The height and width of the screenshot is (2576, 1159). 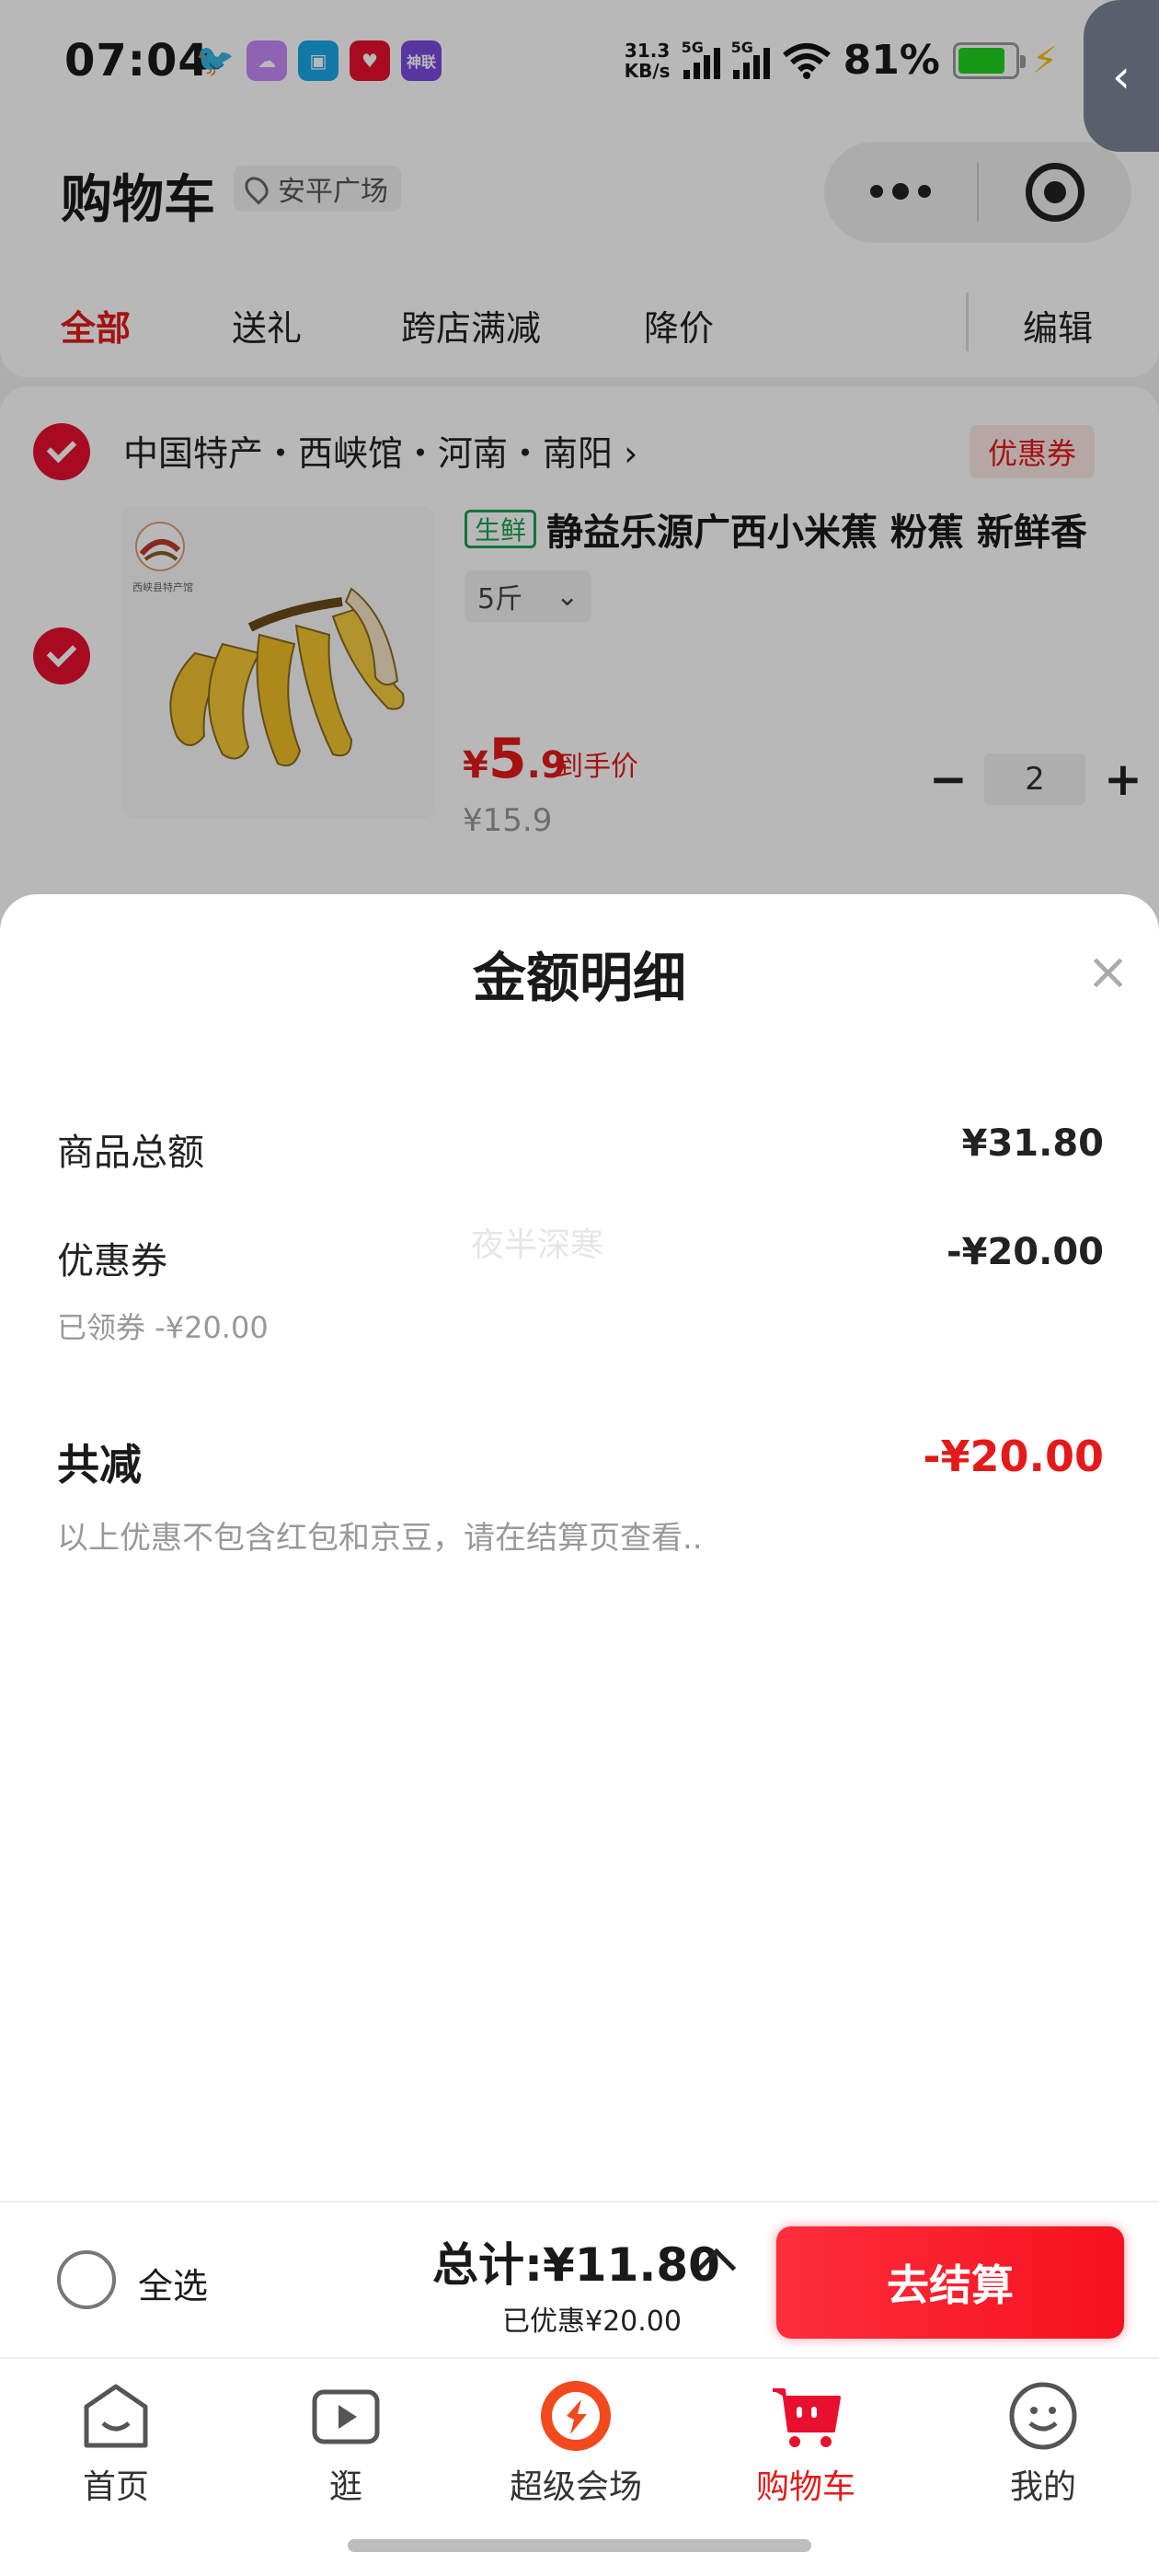 What do you see at coordinates (163, 1327) in the screenshot?
I see `coupon-claimed-note: 已领券 -¥20.00` at bounding box center [163, 1327].